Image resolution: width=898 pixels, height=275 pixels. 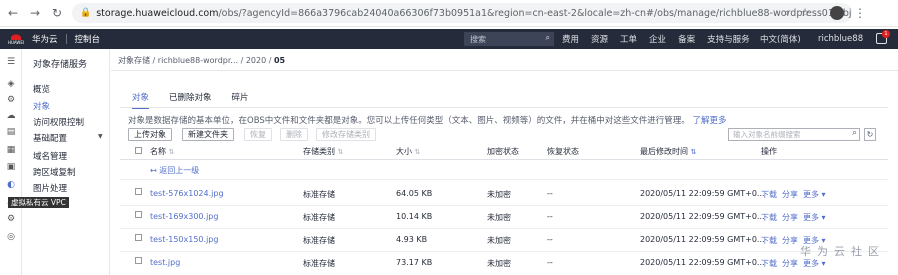 I want to click on sidebar-item-replication: 跨区域复制, so click(x=54, y=172).